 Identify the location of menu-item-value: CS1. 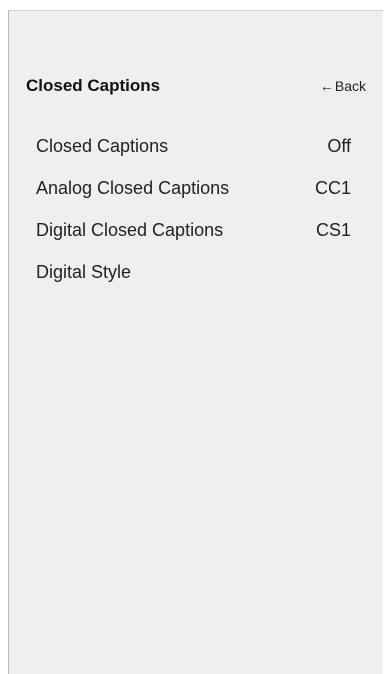
(333, 230).